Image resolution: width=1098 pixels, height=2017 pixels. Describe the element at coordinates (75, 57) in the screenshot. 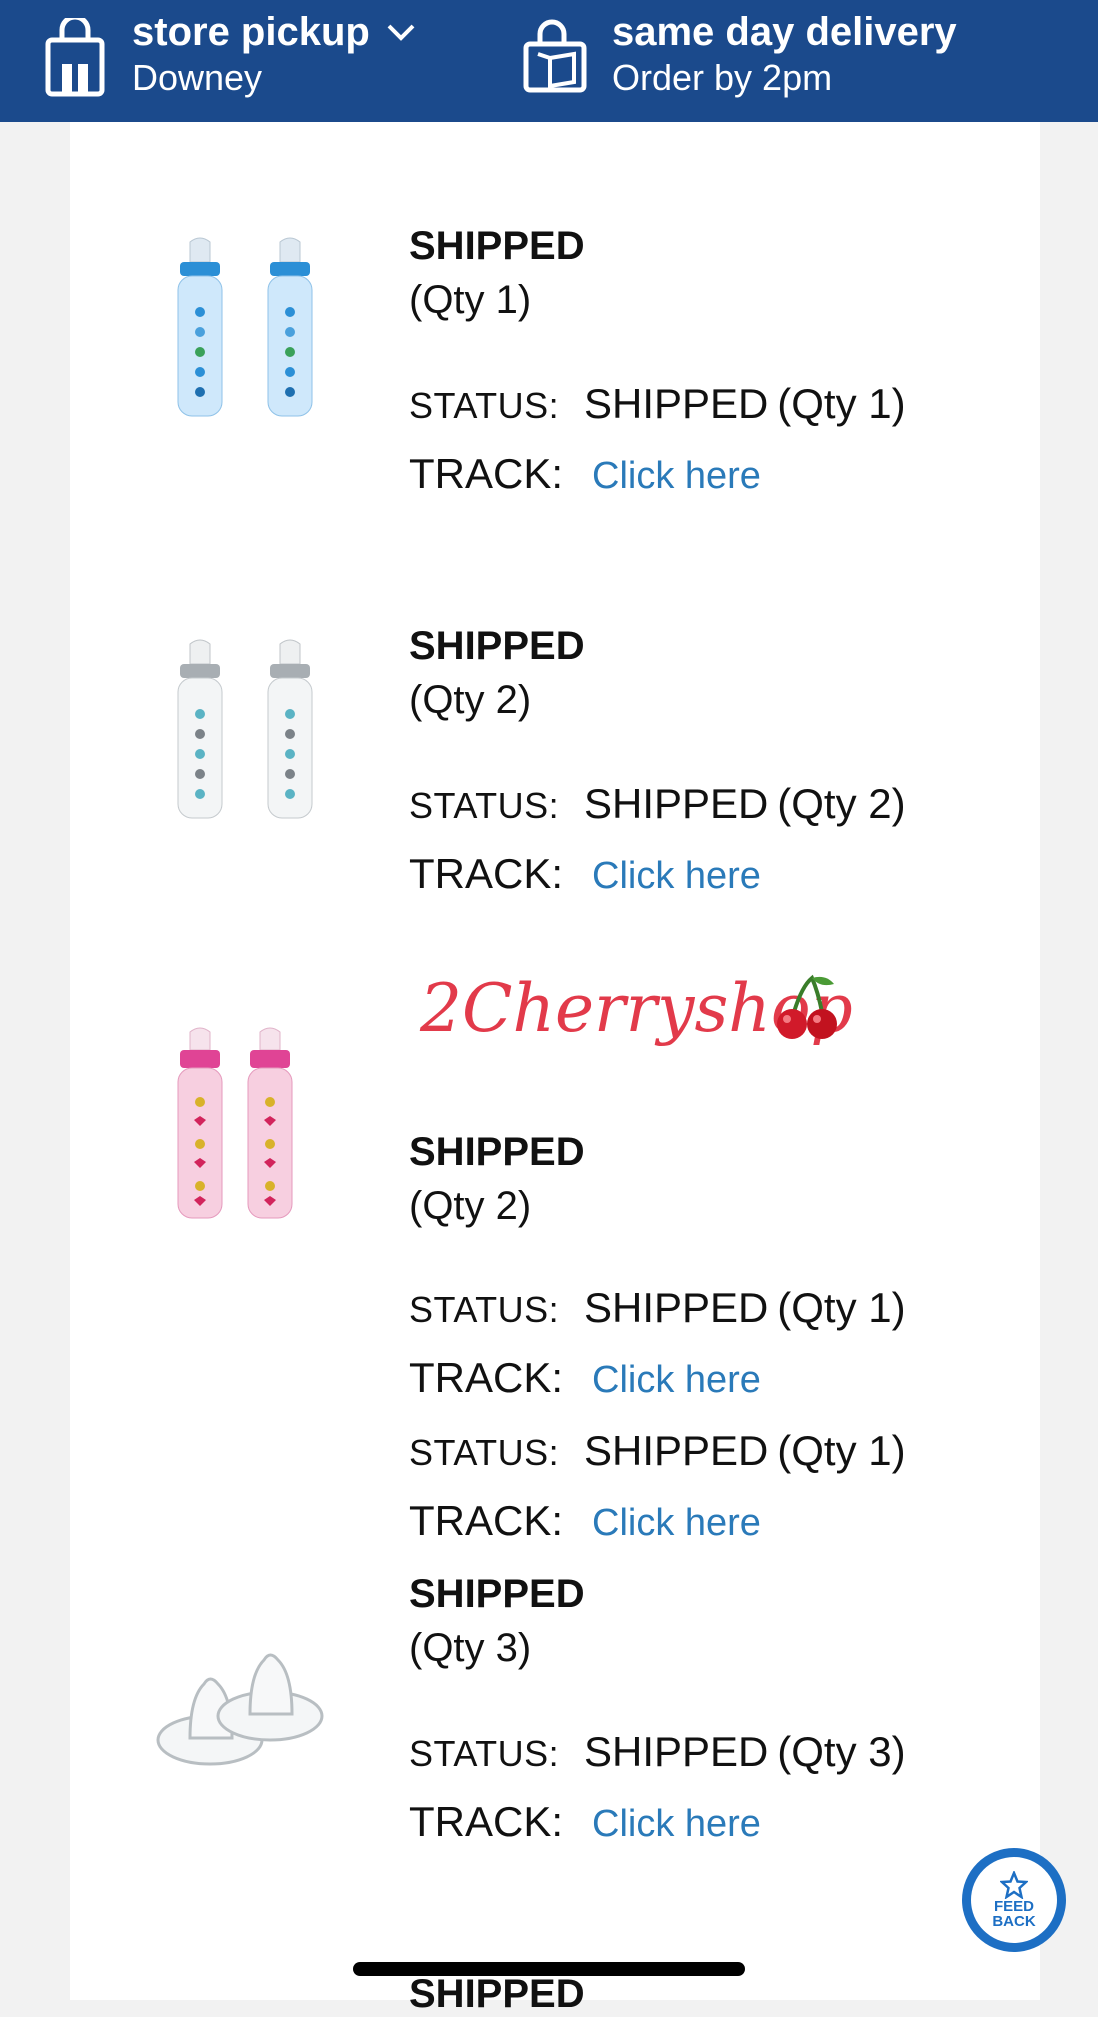

I see `store-bag-icon` at that location.